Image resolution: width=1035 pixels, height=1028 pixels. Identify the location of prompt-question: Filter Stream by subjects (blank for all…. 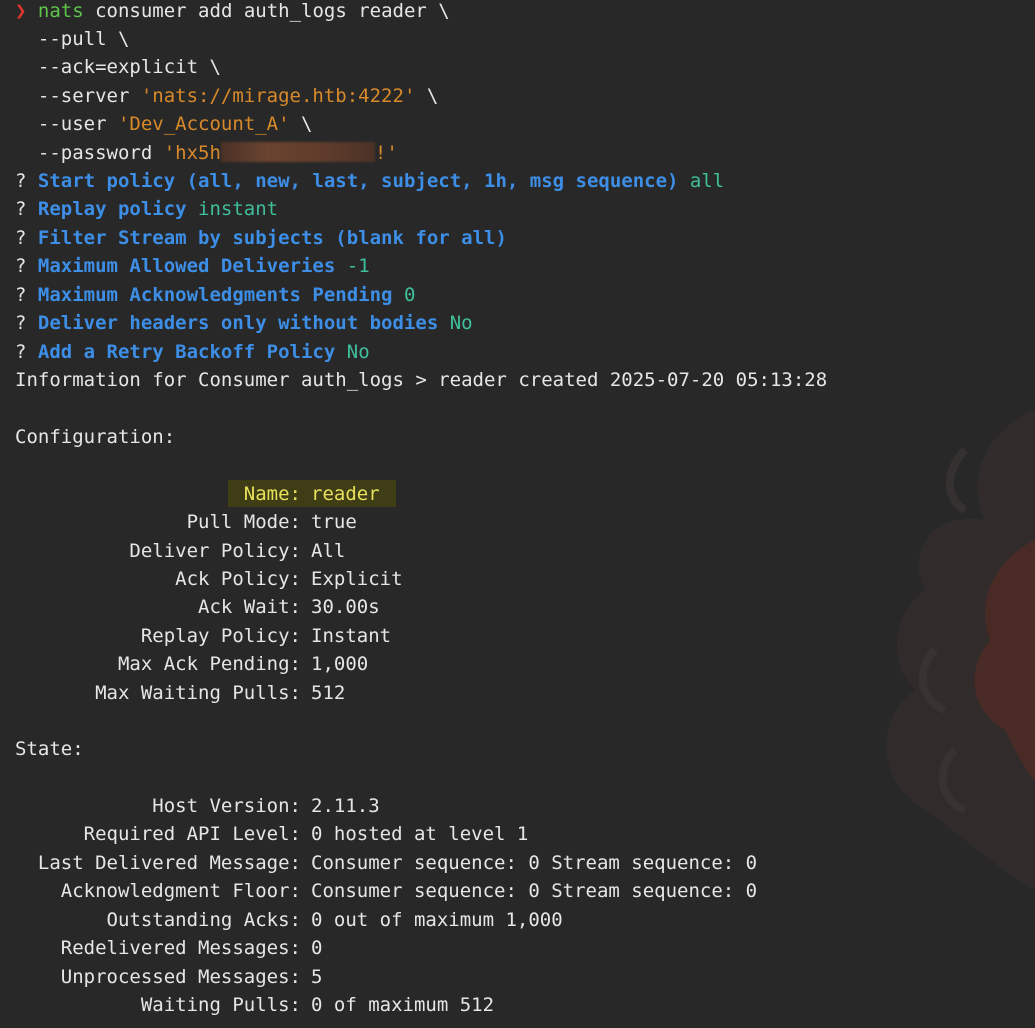
(272, 238).